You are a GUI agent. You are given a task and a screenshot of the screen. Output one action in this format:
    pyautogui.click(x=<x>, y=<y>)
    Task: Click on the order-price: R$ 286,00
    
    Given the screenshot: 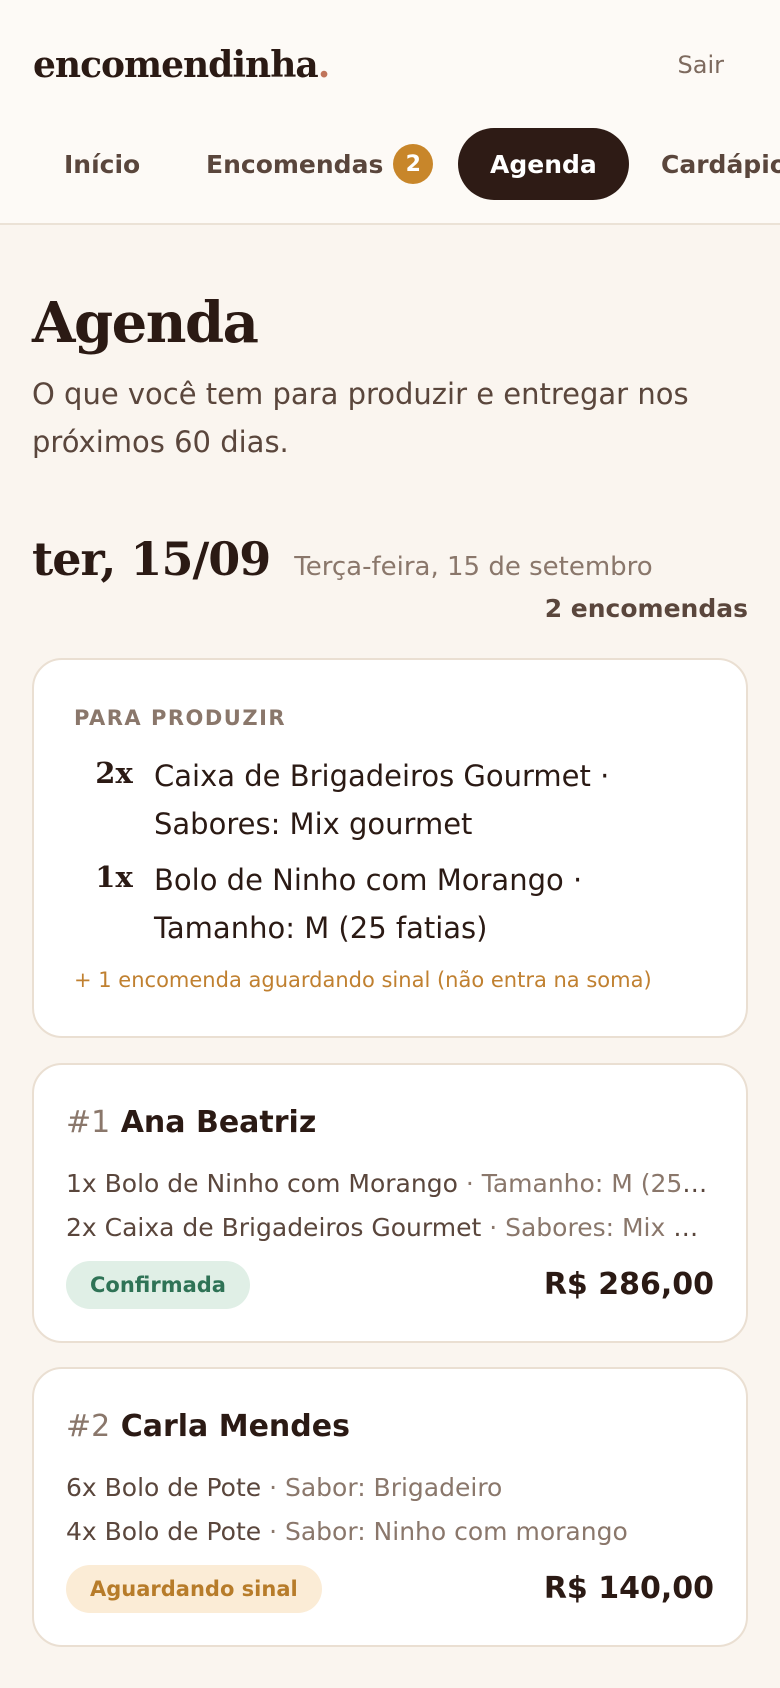 What is the action you would take?
    pyautogui.click(x=628, y=1284)
    